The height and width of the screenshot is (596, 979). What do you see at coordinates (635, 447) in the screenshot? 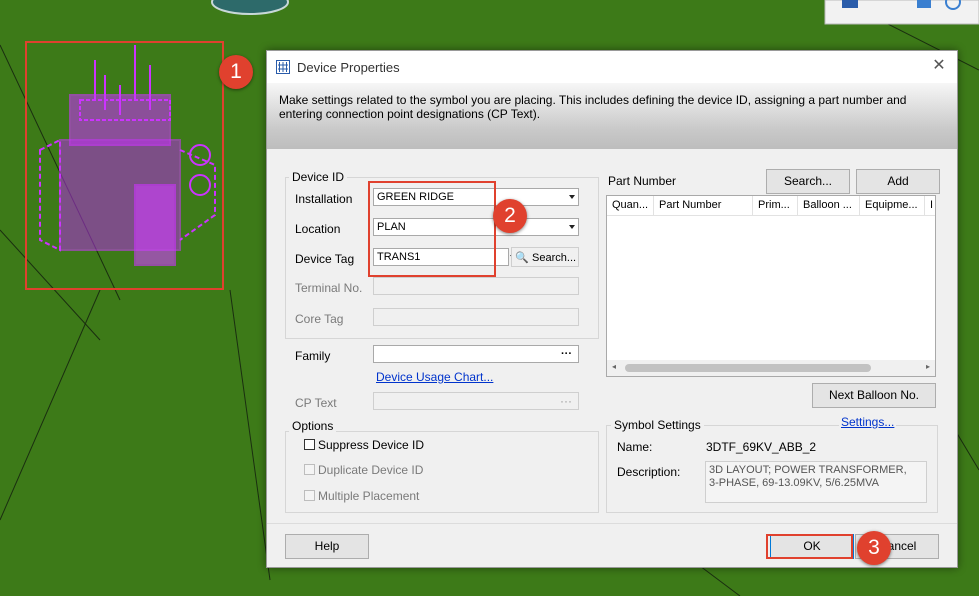
I see `symbol-name-label: Name:` at bounding box center [635, 447].